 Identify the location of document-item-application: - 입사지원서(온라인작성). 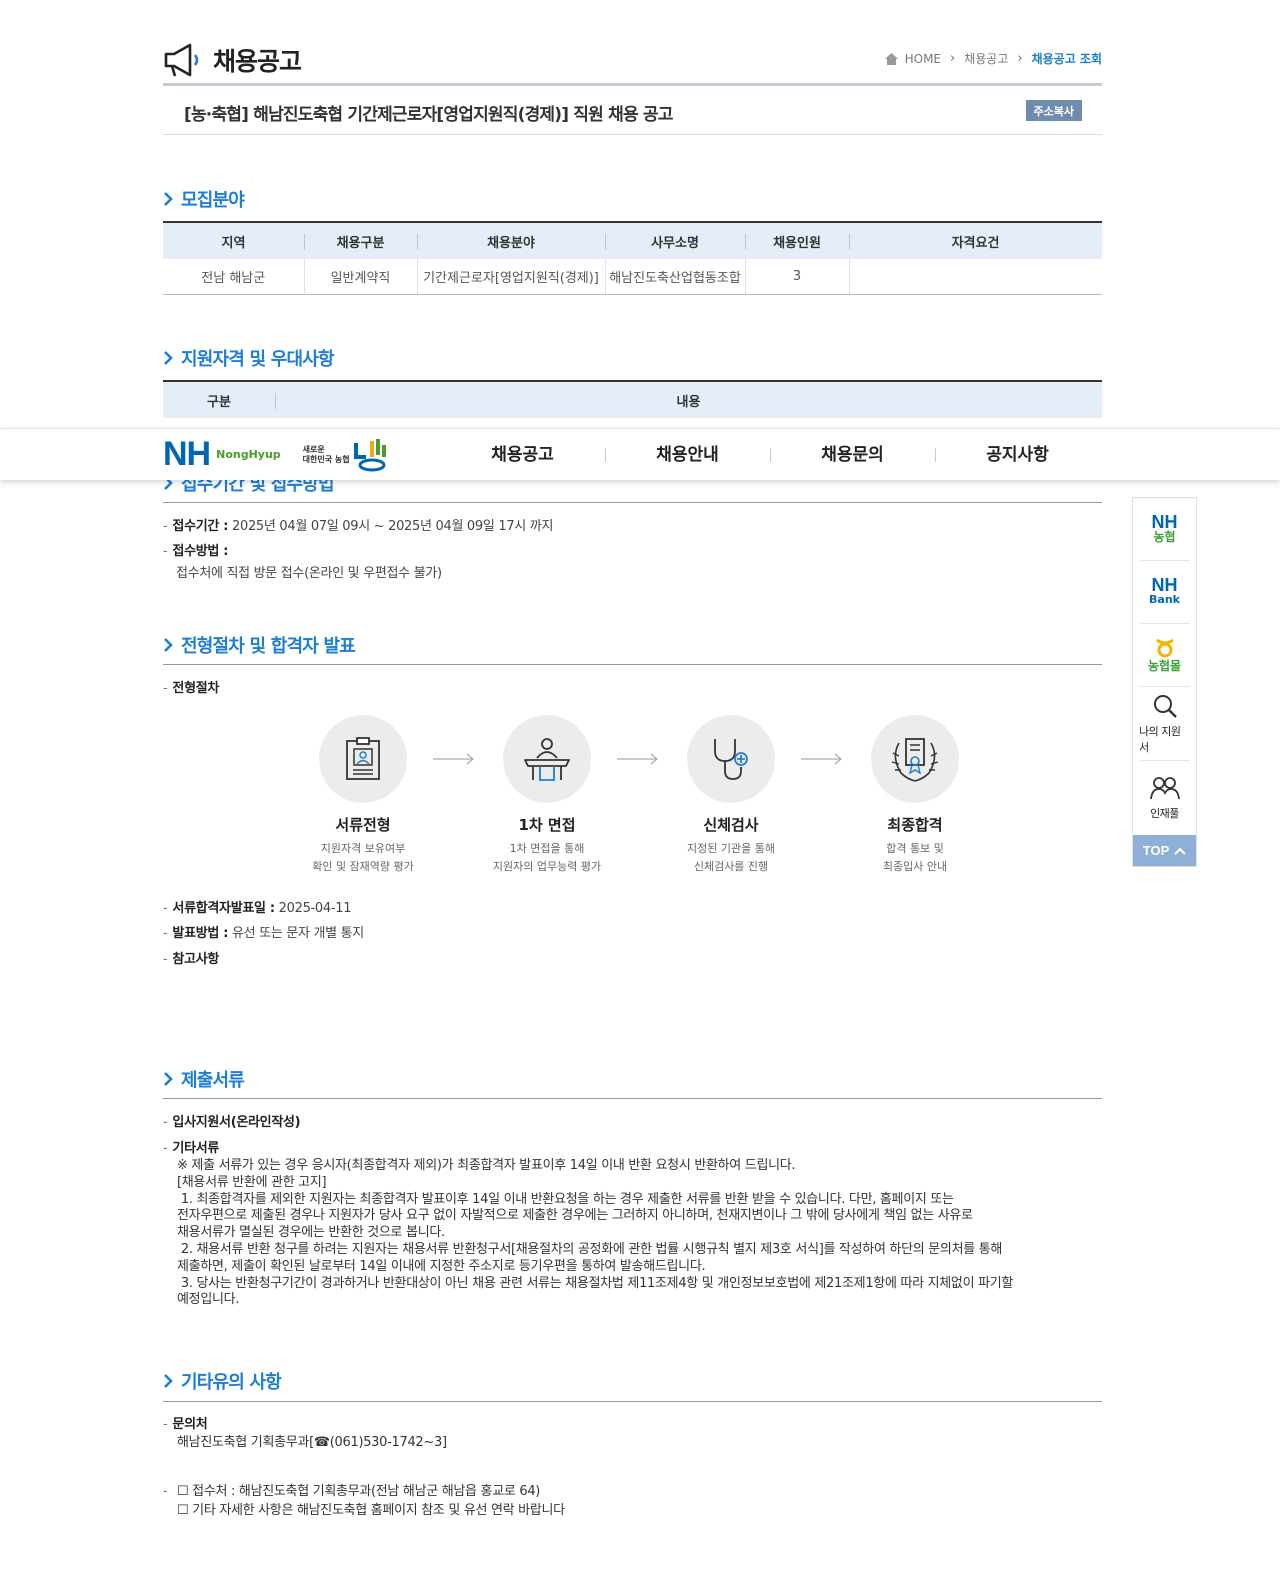
(232, 1122).